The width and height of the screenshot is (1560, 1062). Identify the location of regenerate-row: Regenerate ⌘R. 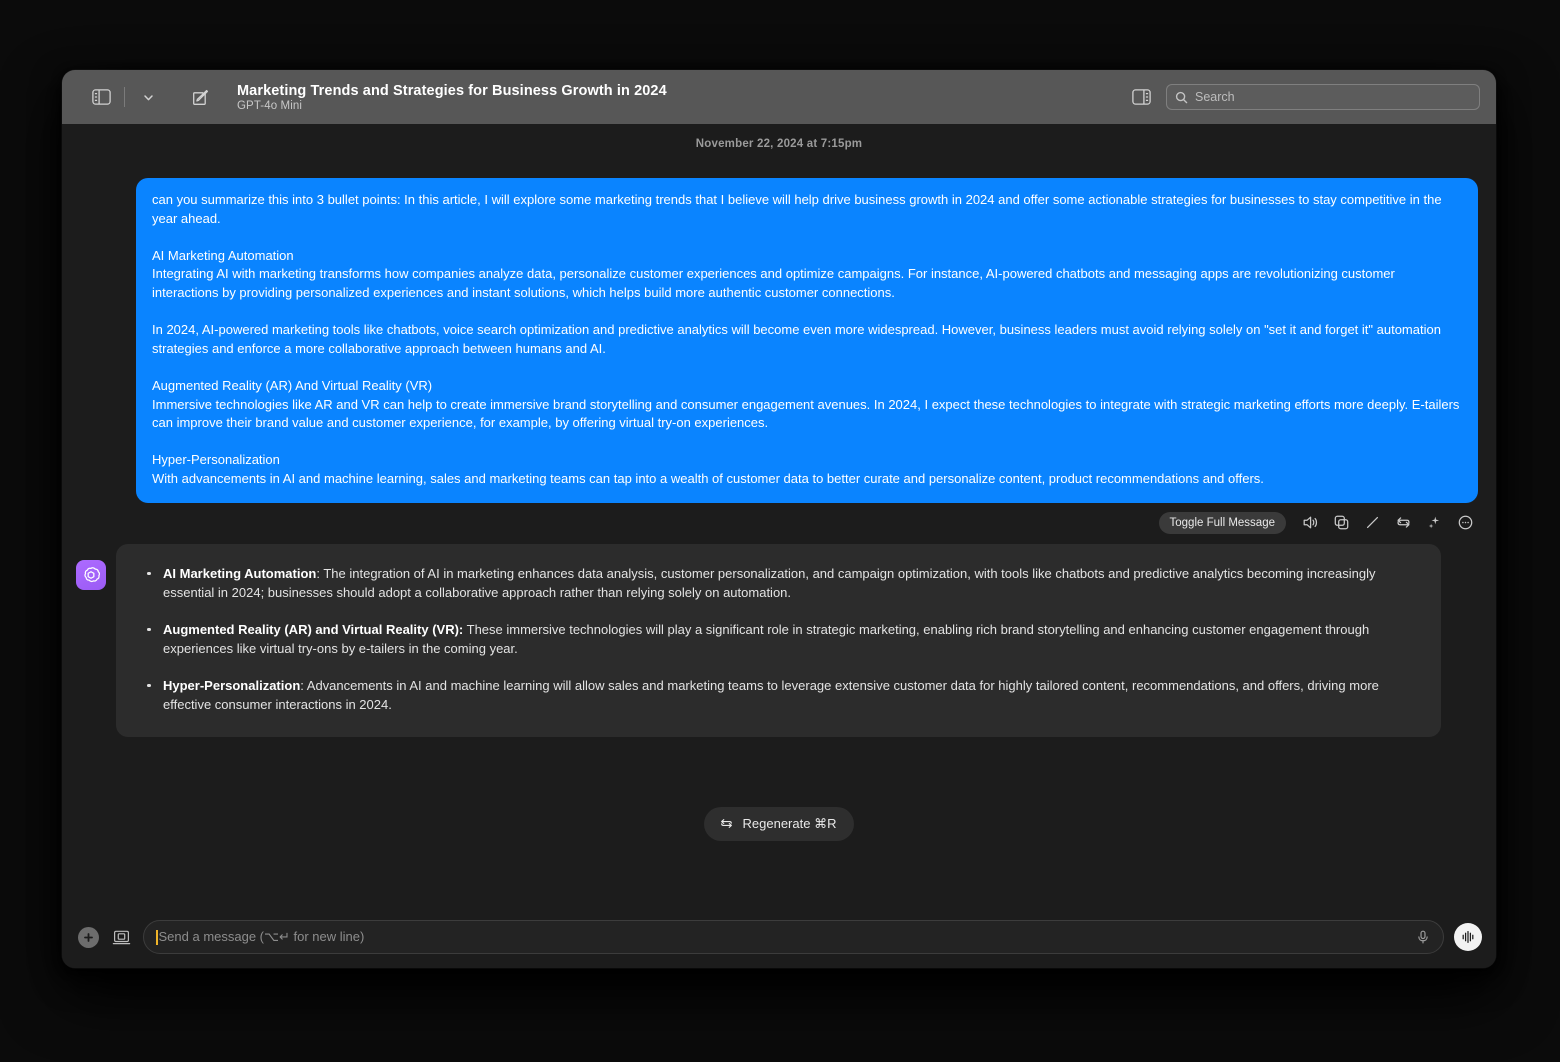
(779, 789).